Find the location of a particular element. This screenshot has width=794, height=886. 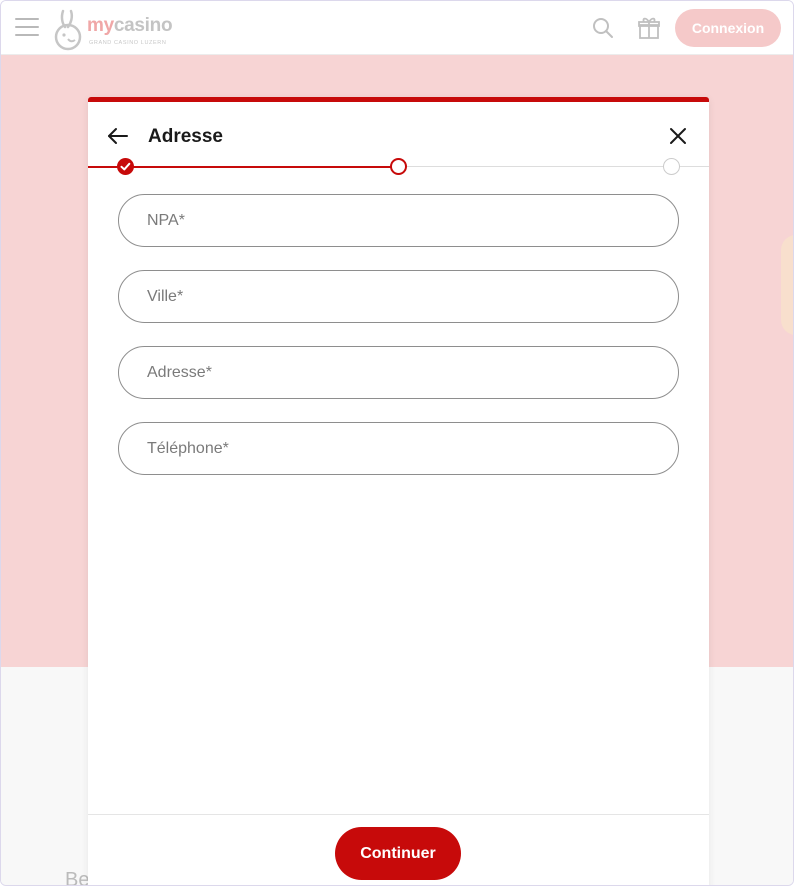

check-icon is located at coordinates (125, 166).